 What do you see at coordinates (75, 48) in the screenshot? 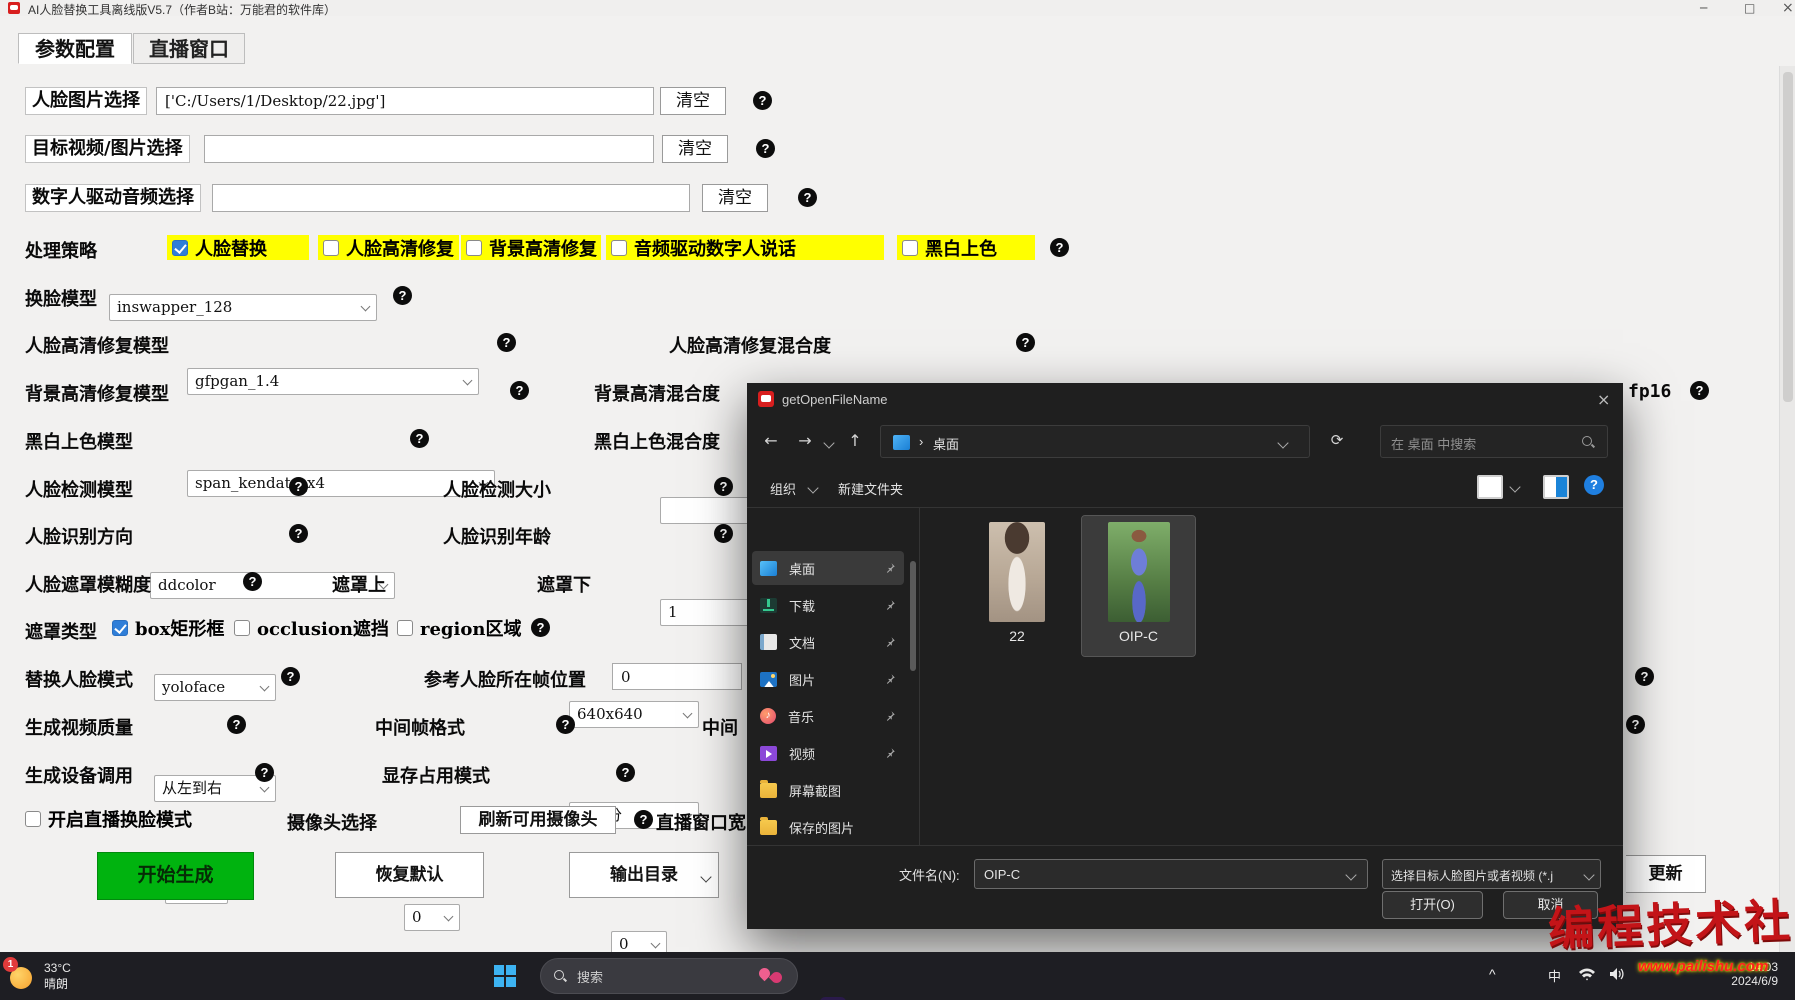
I see `tab-params: 参数配置` at bounding box center [75, 48].